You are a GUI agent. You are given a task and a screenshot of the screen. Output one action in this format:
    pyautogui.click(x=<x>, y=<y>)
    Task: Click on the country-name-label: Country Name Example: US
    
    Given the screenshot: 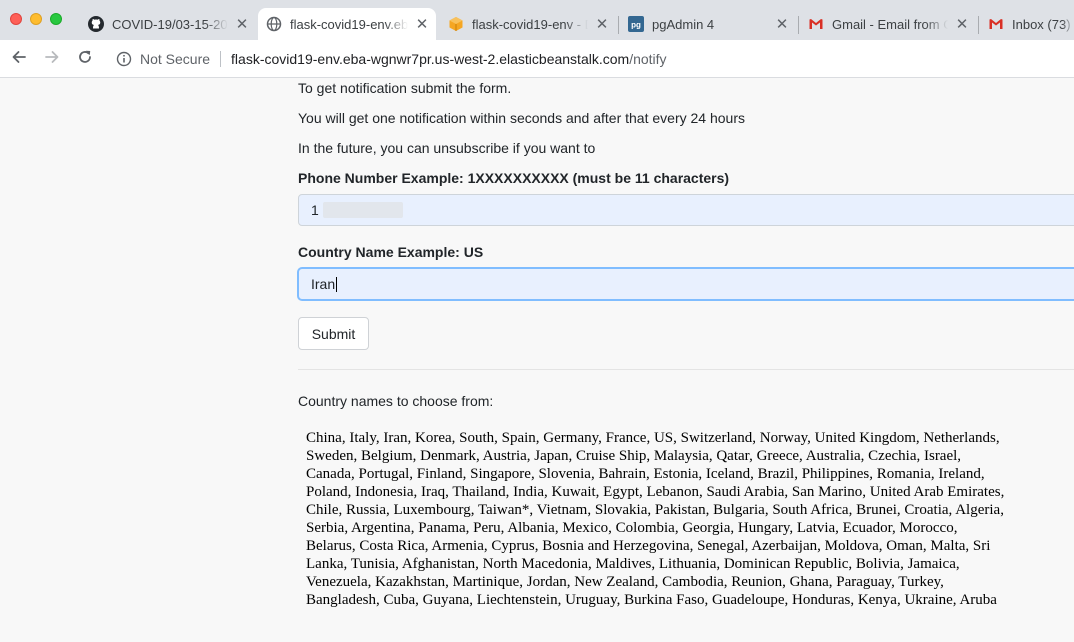 What is the action you would take?
    pyautogui.click(x=391, y=252)
    